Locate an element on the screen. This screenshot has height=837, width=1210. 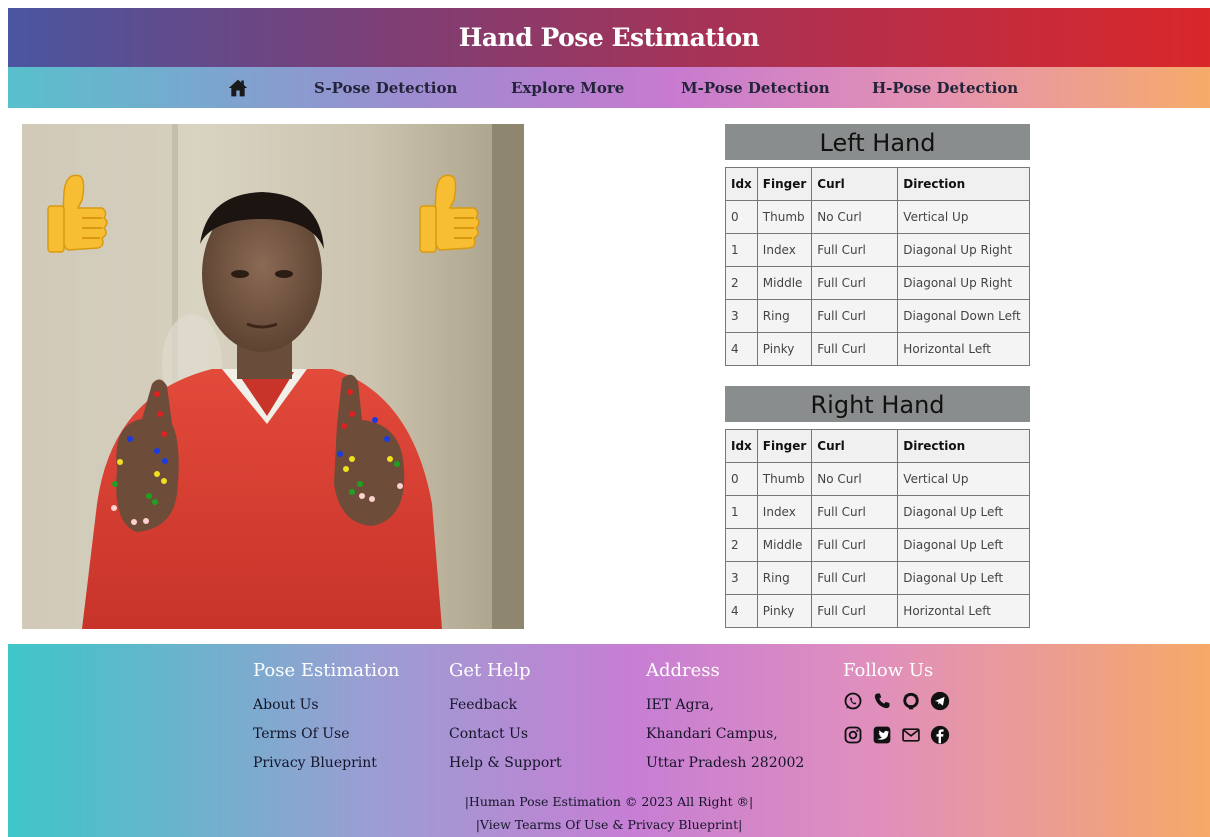
terms-of-use-link: Terms Of Use is located at coordinates (326, 734).